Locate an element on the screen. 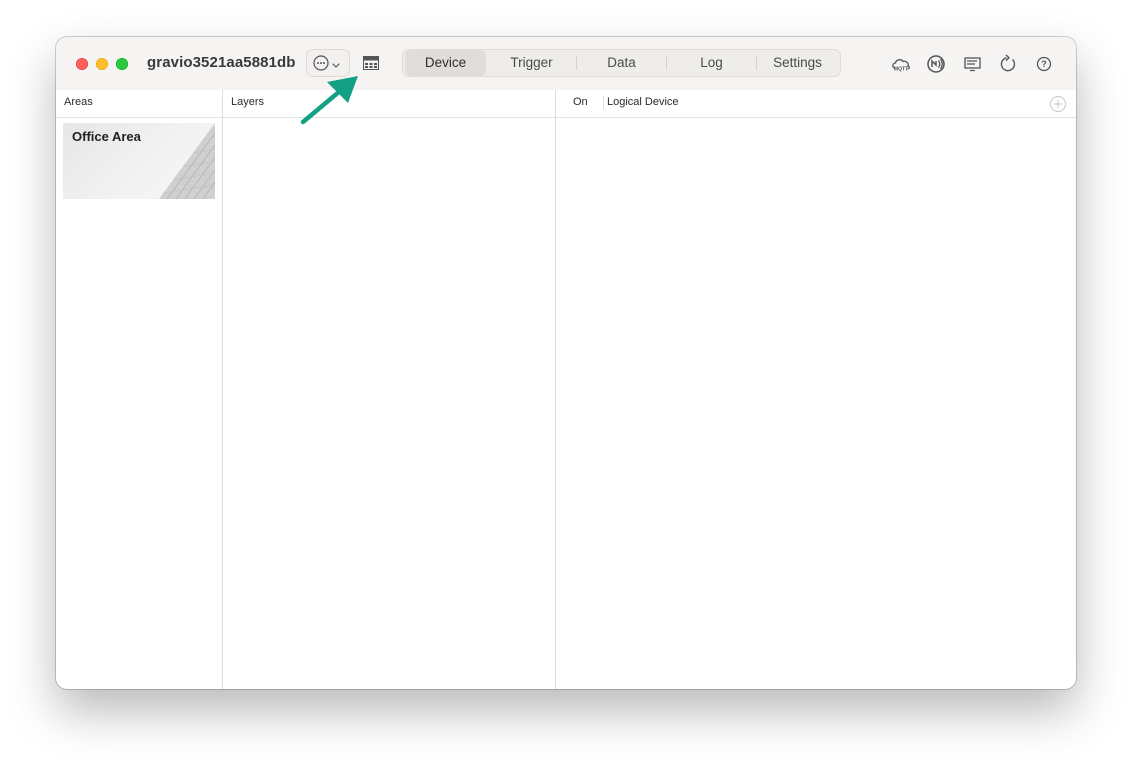 Image resolution: width=1132 pixels, height=764 pixels. main-tab-bar: Device Trigger Data Log Settings is located at coordinates (621, 63).